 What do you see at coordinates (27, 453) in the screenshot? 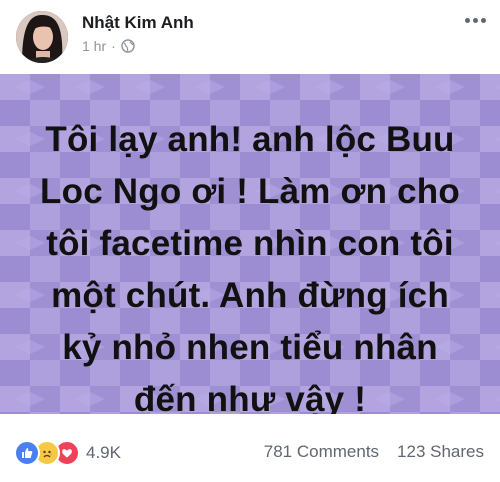
I see `like-icon` at bounding box center [27, 453].